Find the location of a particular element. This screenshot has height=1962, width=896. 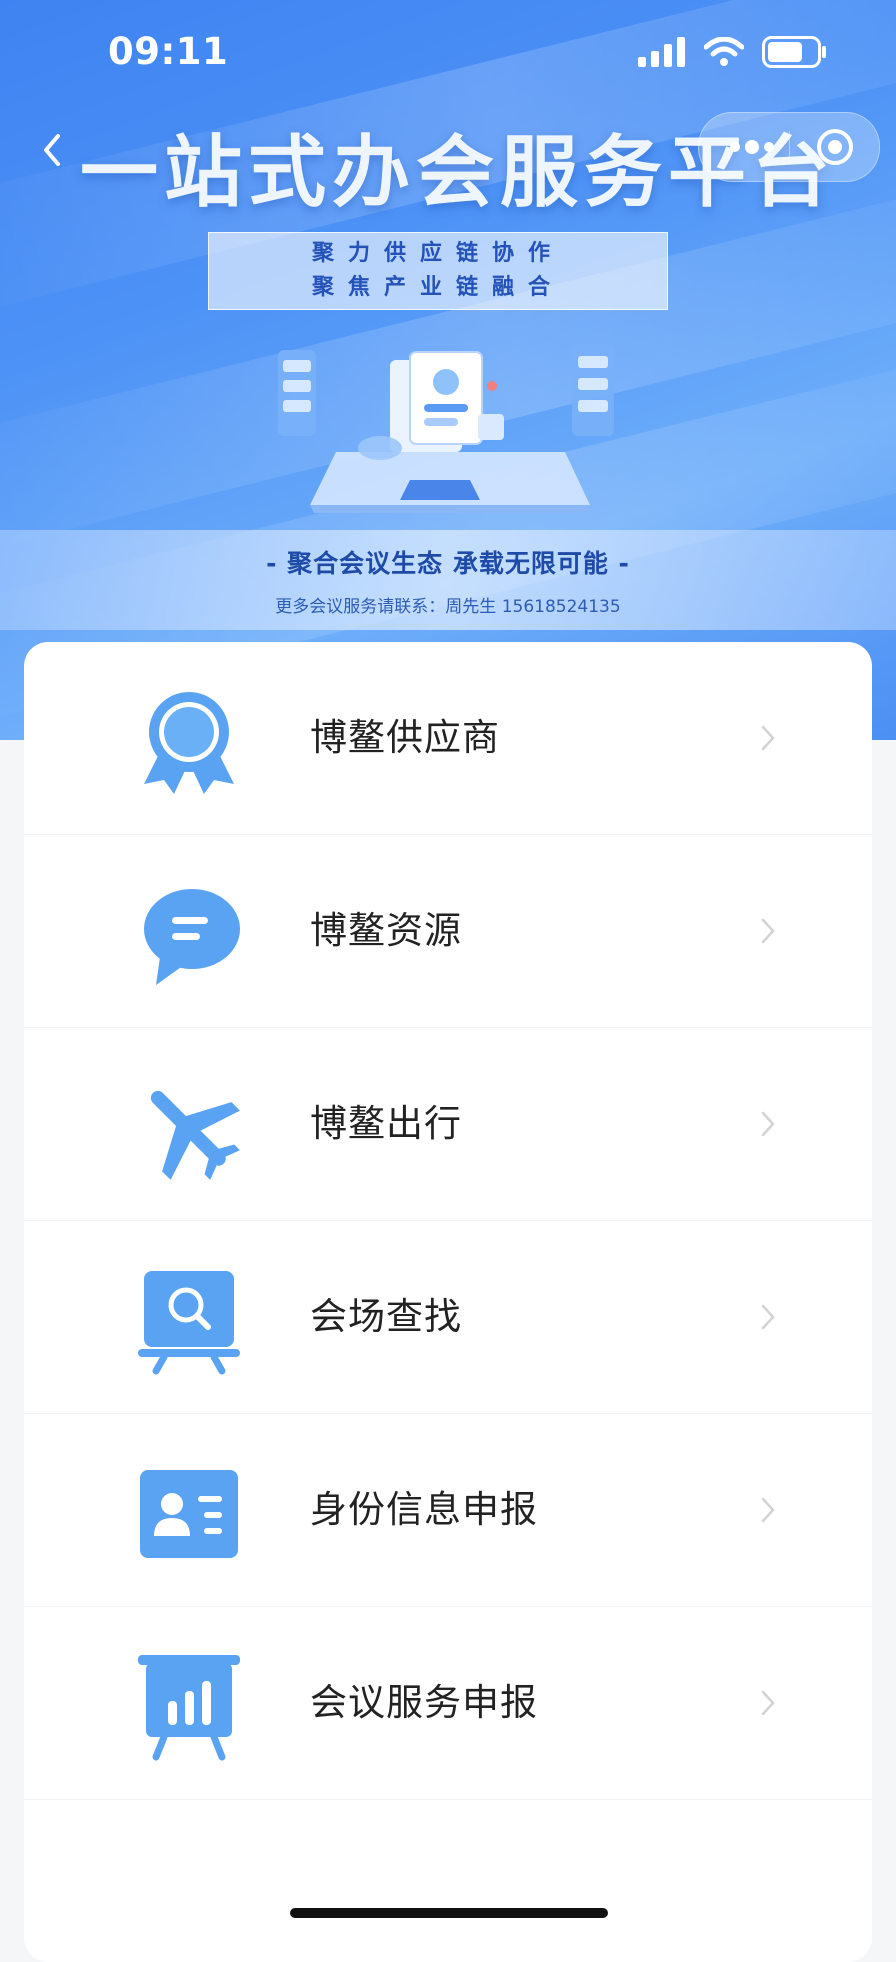

menu-item-venue-search: 会场查找 is located at coordinates (448, 1317).